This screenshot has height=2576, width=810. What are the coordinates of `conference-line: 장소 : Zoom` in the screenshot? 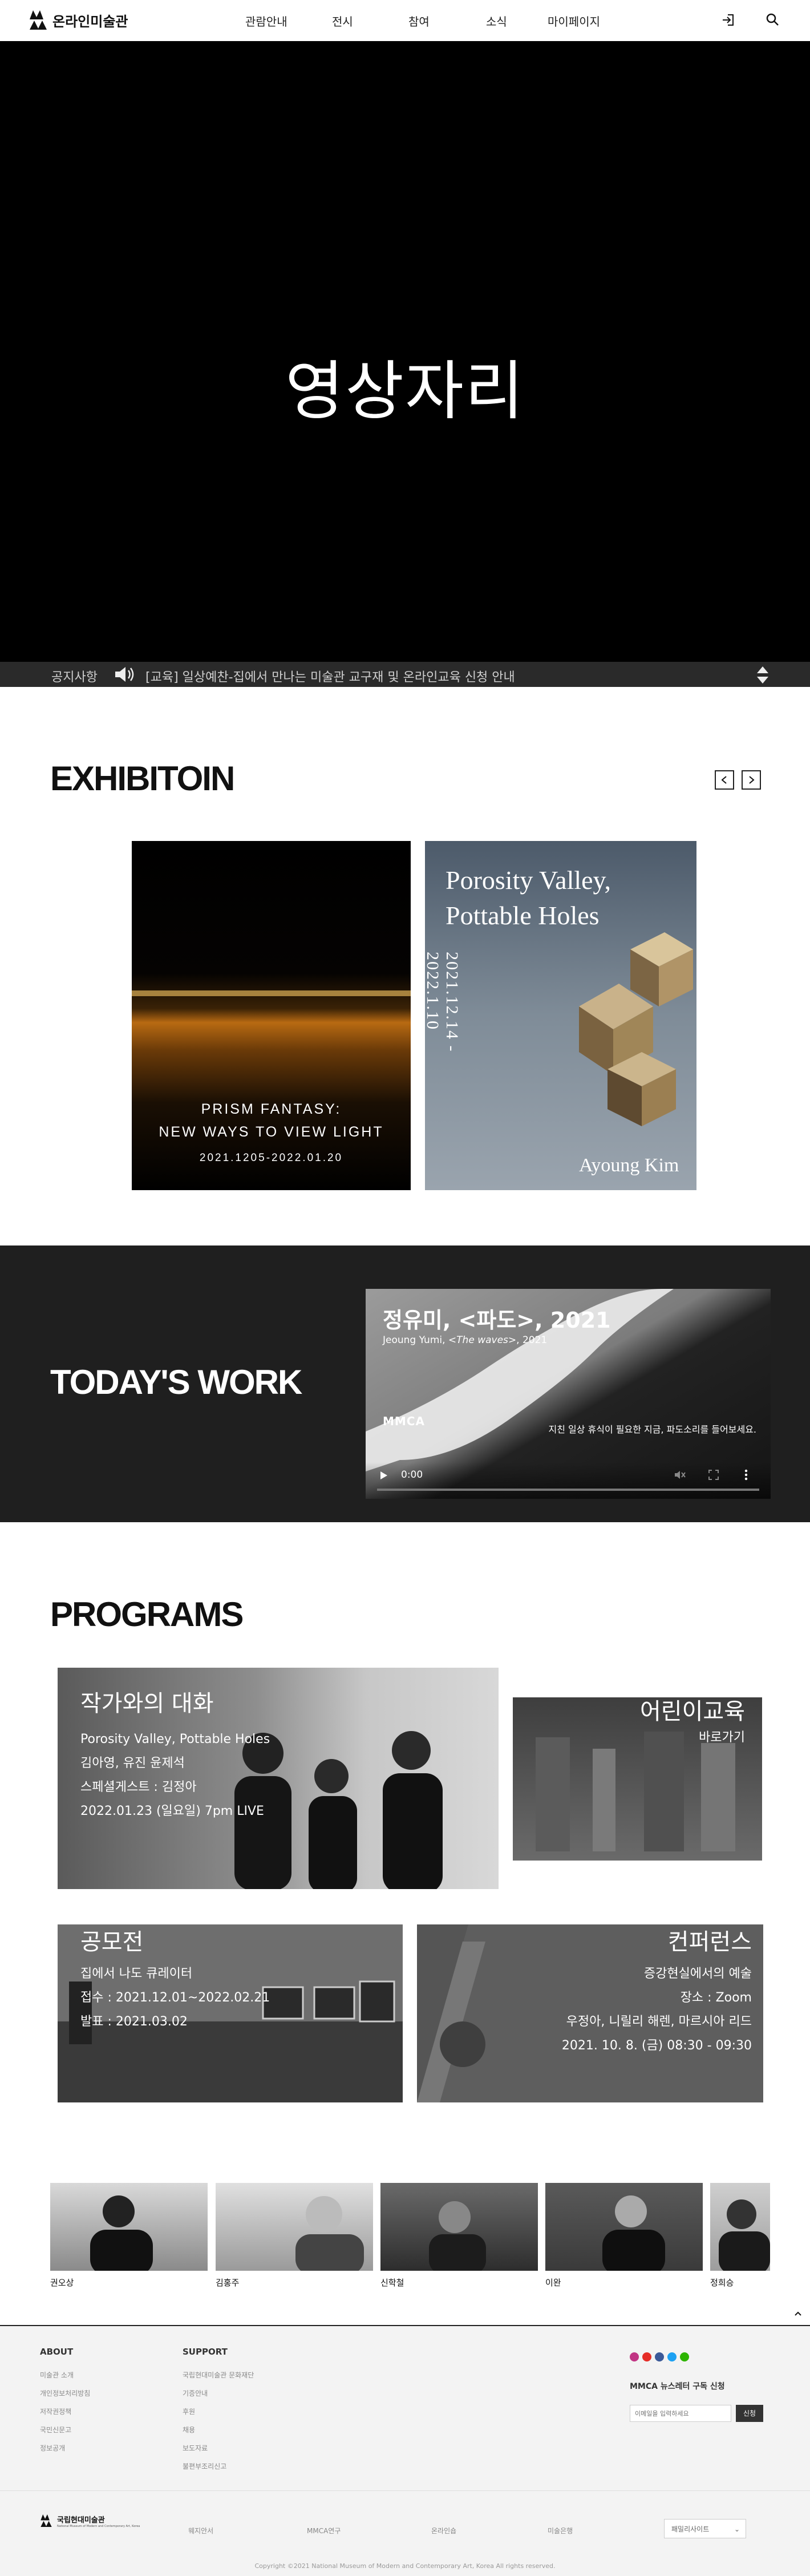 It's located at (716, 1998).